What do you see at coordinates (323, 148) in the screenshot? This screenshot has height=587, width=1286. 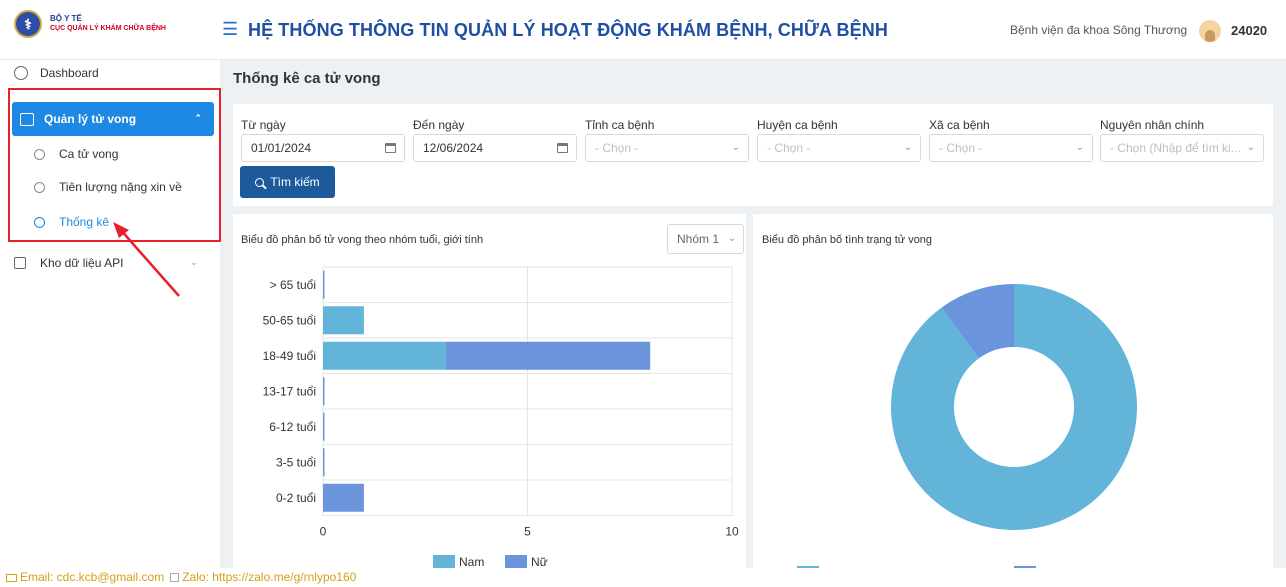 I see `from-date-input: 01/01/2024` at bounding box center [323, 148].